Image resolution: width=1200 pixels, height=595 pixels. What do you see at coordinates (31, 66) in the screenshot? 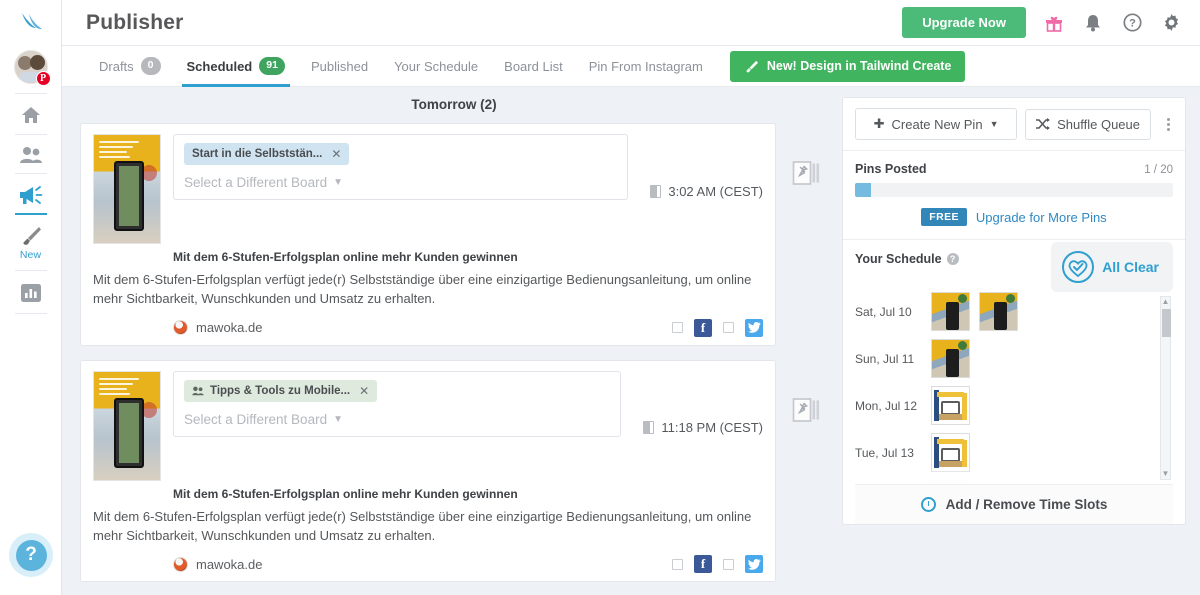
I see `sidebar-item-account: P` at bounding box center [31, 66].